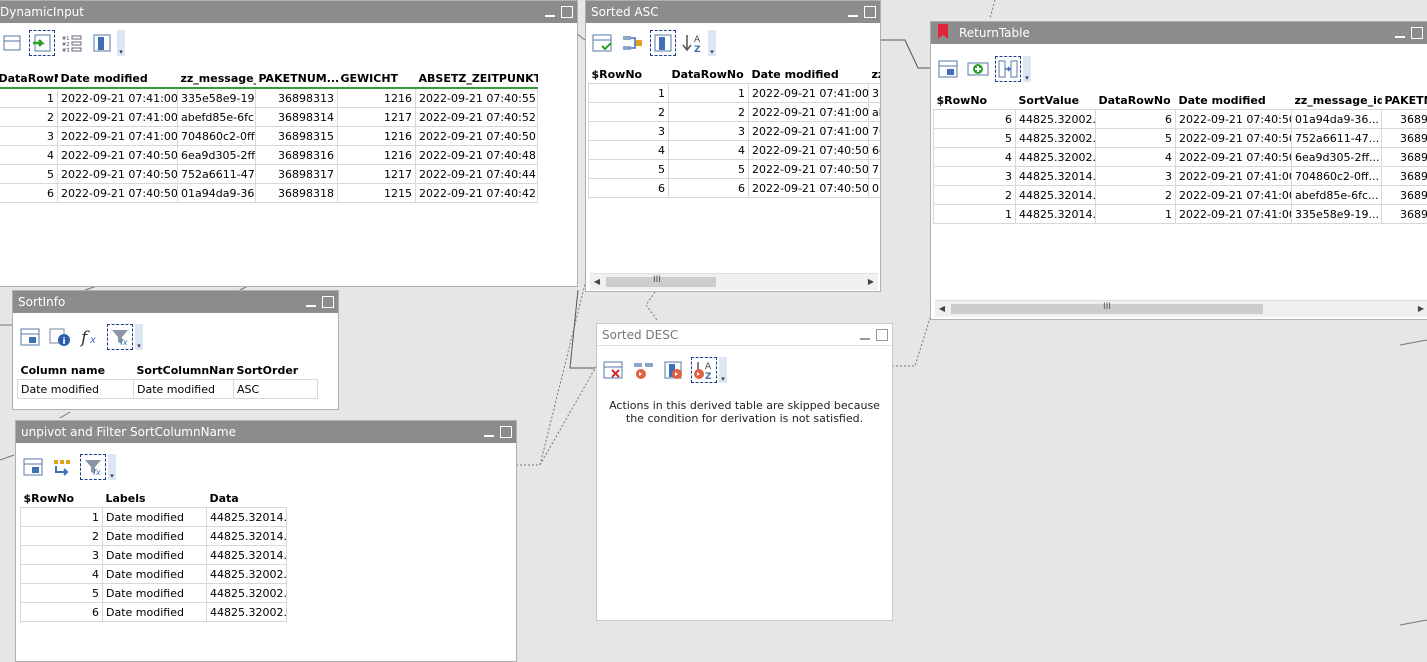 The height and width of the screenshot is (662, 1427). Describe the element at coordinates (60, 337) in the screenshot. I see `info-icon: i` at that location.